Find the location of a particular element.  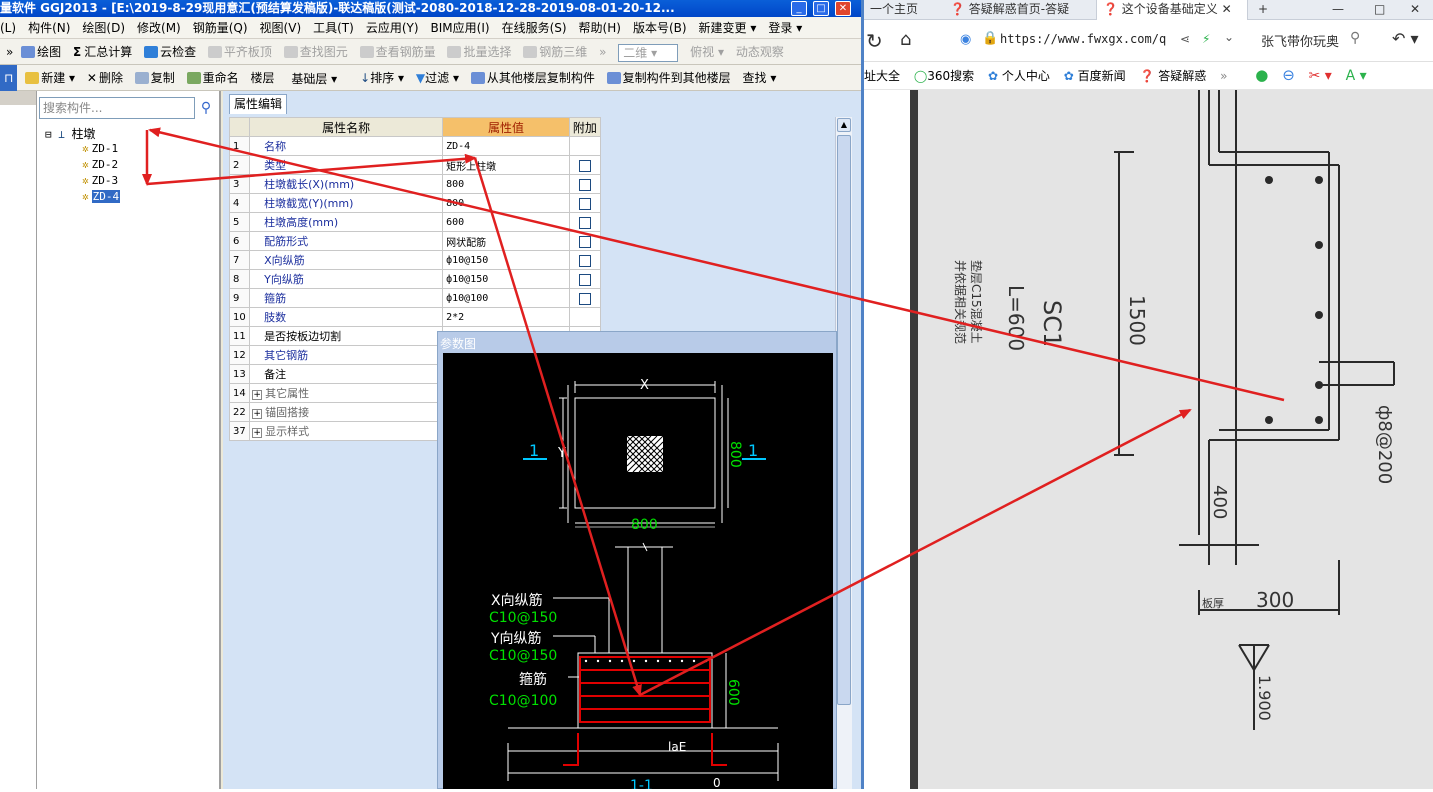

property-value: 2*2 is located at coordinates (506, 317).